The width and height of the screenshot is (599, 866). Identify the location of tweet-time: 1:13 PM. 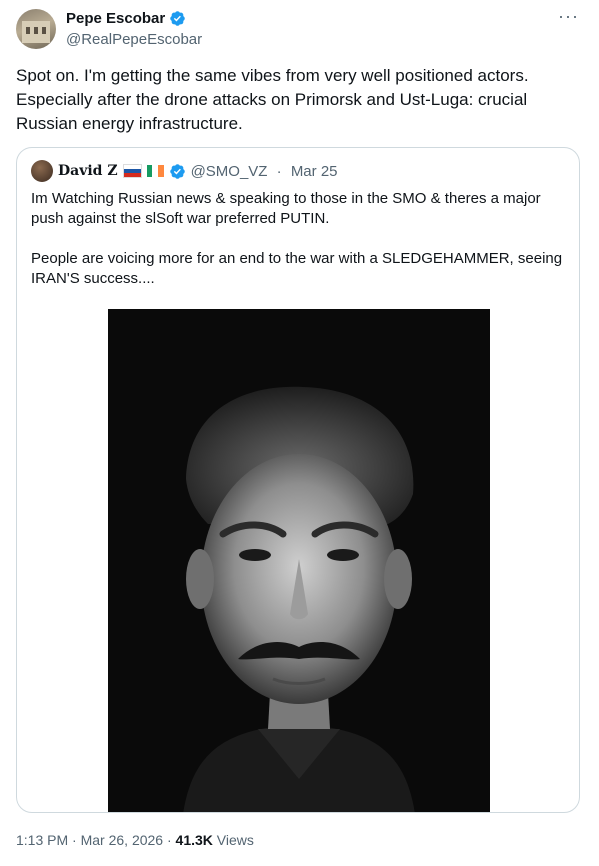
(42, 840).